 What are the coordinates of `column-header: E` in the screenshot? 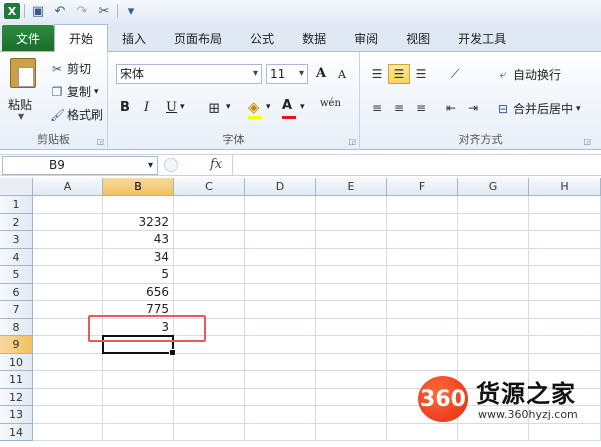 It's located at (351, 187).